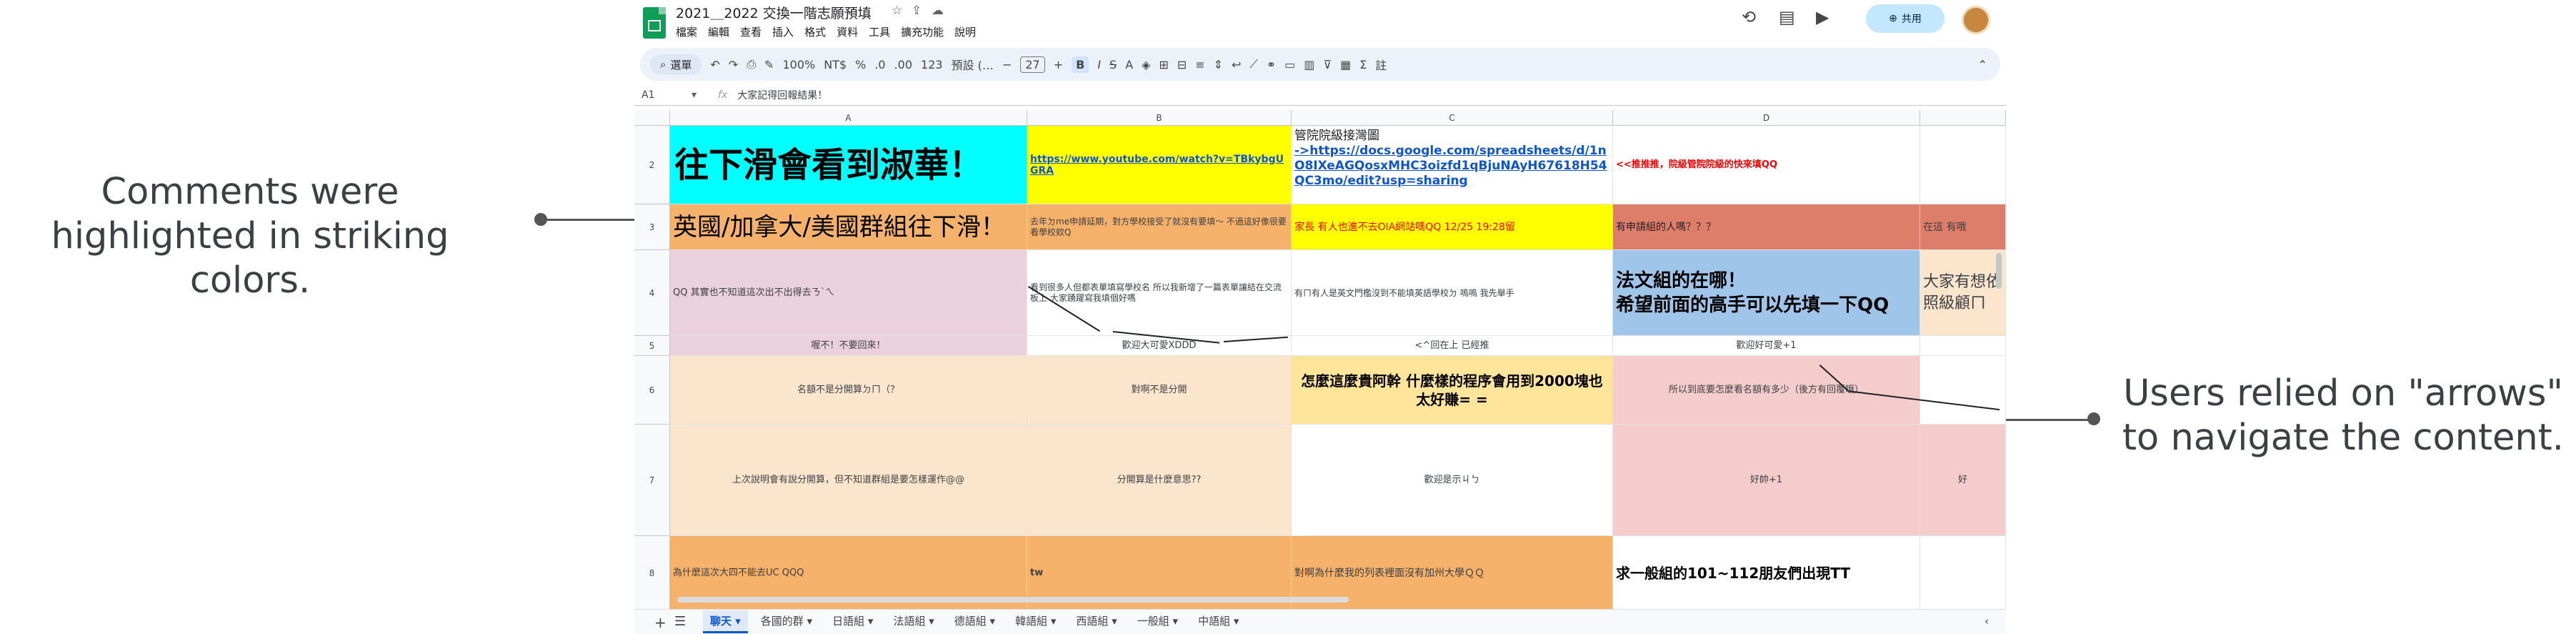  Describe the element at coordinates (1982, 64) in the screenshot. I see `collapse-toolbar-icon: ⌃` at that location.